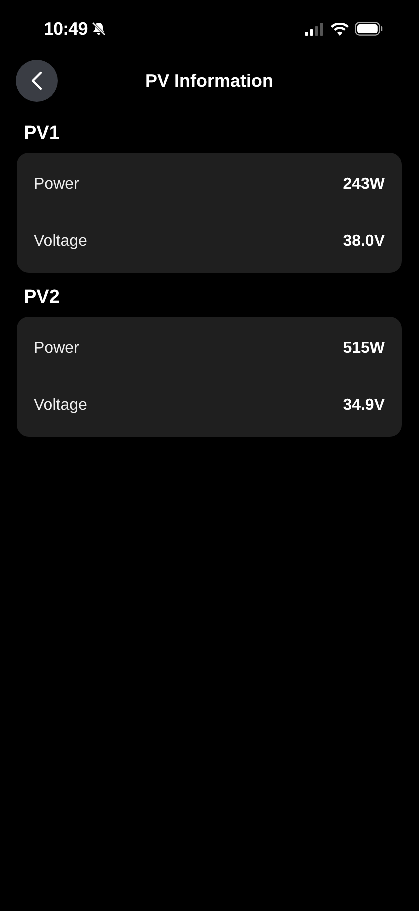  What do you see at coordinates (315, 29) in the screenshot?
I see `signal-icon` at bounding box center [315, 29].